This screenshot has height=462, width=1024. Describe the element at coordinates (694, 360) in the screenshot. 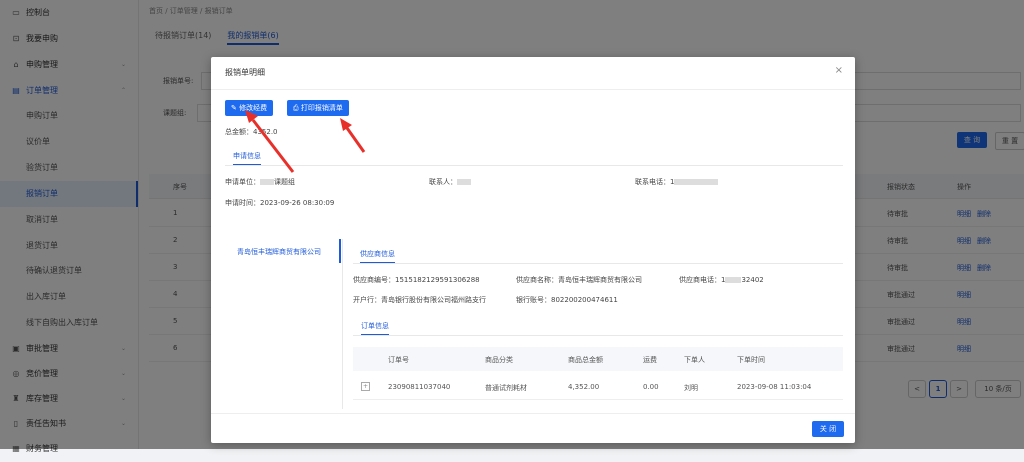

I see `col-buyer: 下单人` at that location.